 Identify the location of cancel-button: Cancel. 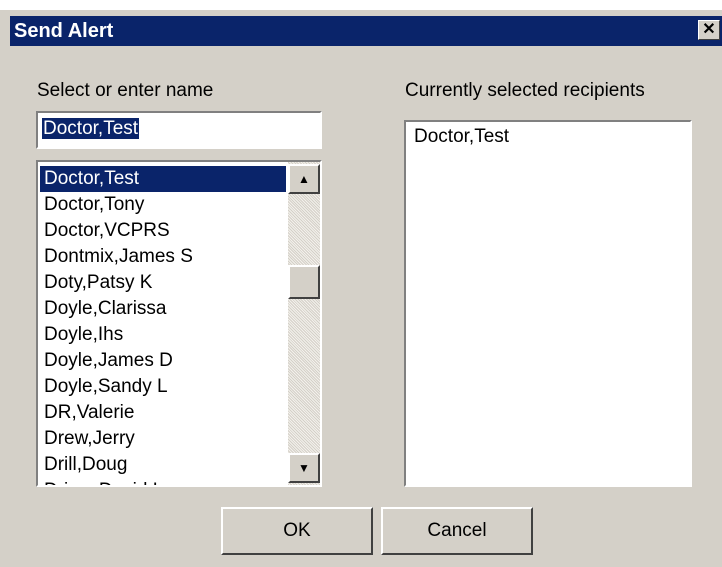
(457, 531).